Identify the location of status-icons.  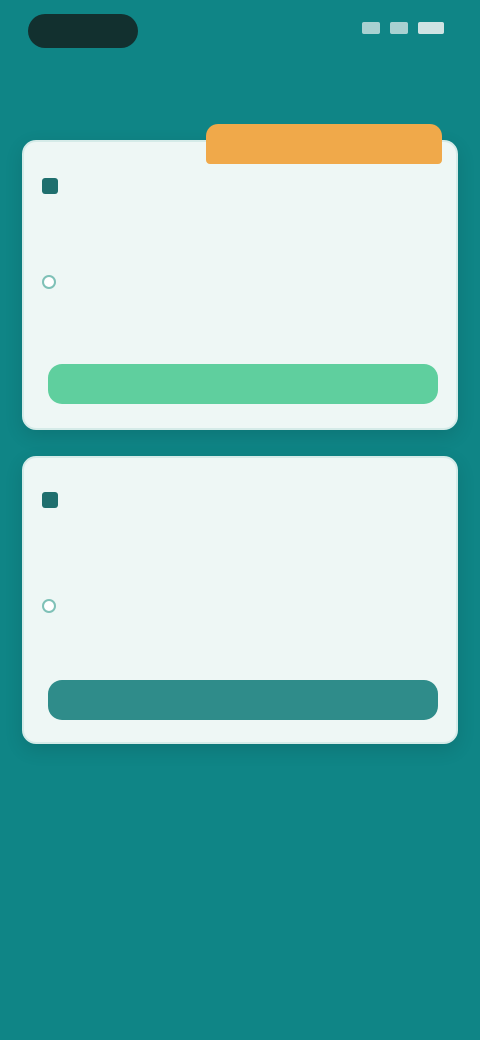
(403, 28).